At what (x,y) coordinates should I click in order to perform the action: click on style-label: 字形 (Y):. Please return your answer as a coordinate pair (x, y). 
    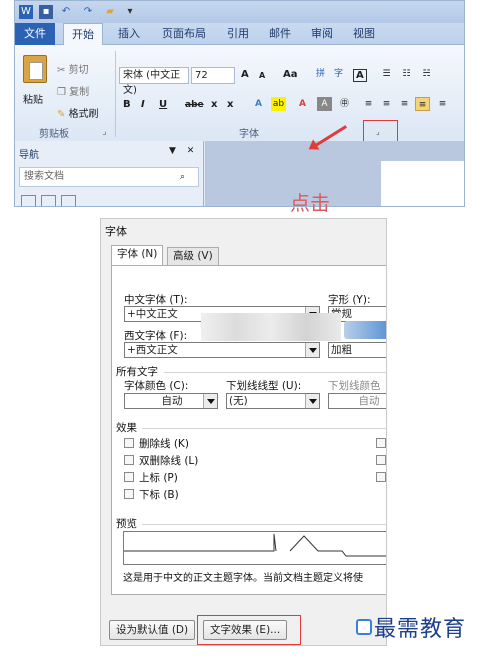
    Looking at the image, I should click on (349, 300).